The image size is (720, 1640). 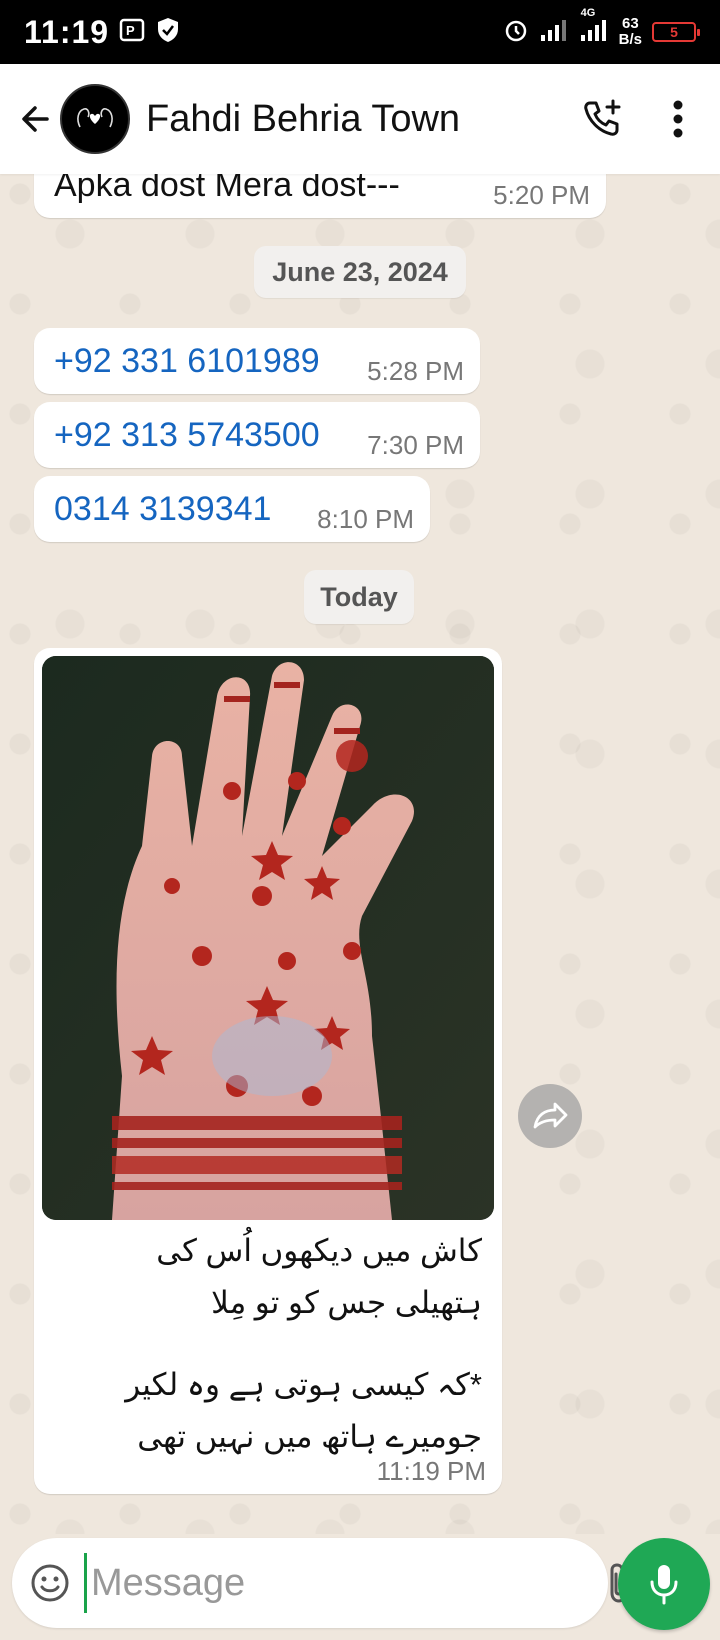 What do you see at coordinates (415, 445) in the screenshot?
I see `message-time: 7:30 PM` at bounding box center [415, 445].